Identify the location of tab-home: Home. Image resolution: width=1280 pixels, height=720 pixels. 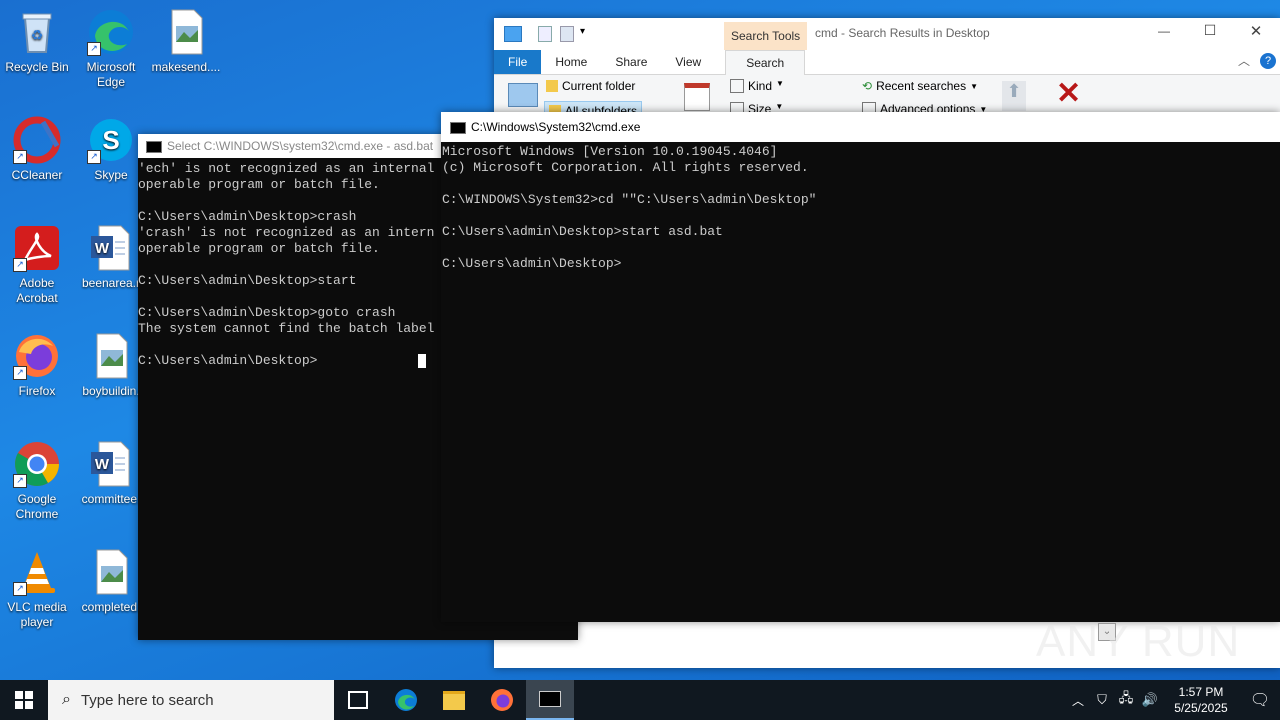
(571, 62).